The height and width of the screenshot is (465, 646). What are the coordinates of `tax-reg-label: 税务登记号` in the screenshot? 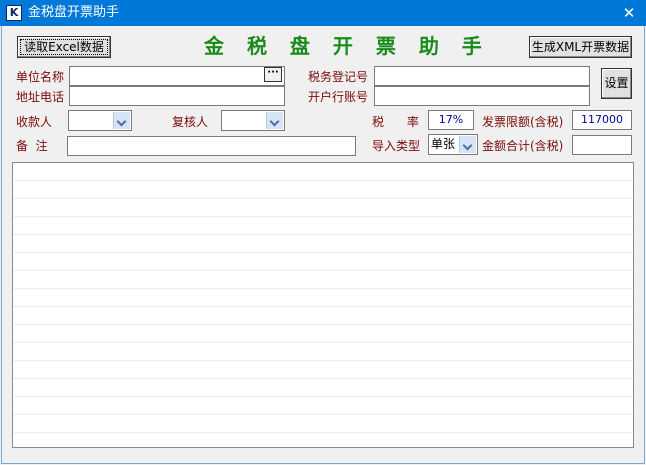 It's located at (338, 77).